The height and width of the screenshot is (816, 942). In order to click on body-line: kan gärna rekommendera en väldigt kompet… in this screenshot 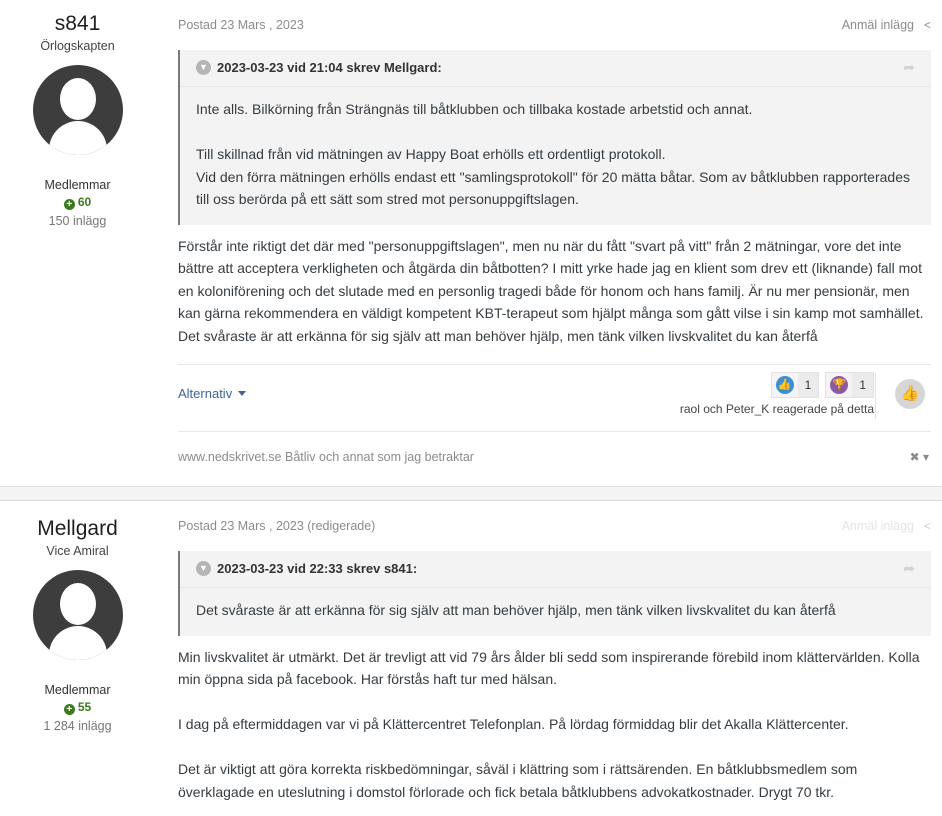, I will do `click(551, 313)`.